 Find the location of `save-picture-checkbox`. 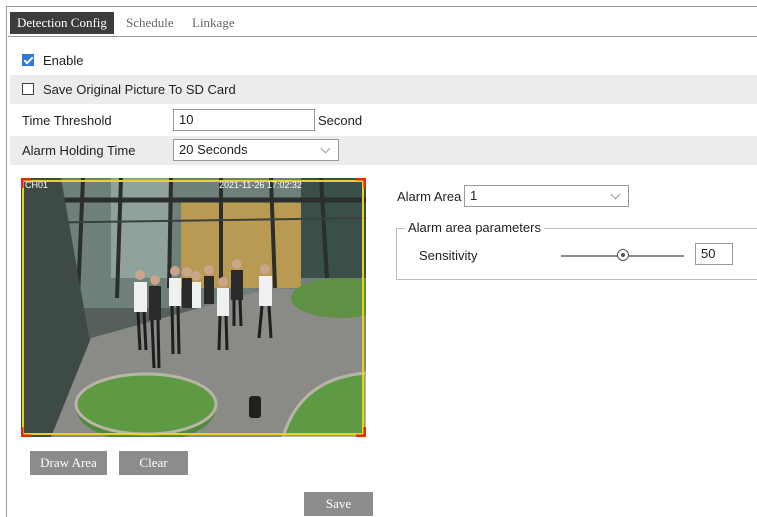

save-picture-checkbox is located at coordinates (28, 89).